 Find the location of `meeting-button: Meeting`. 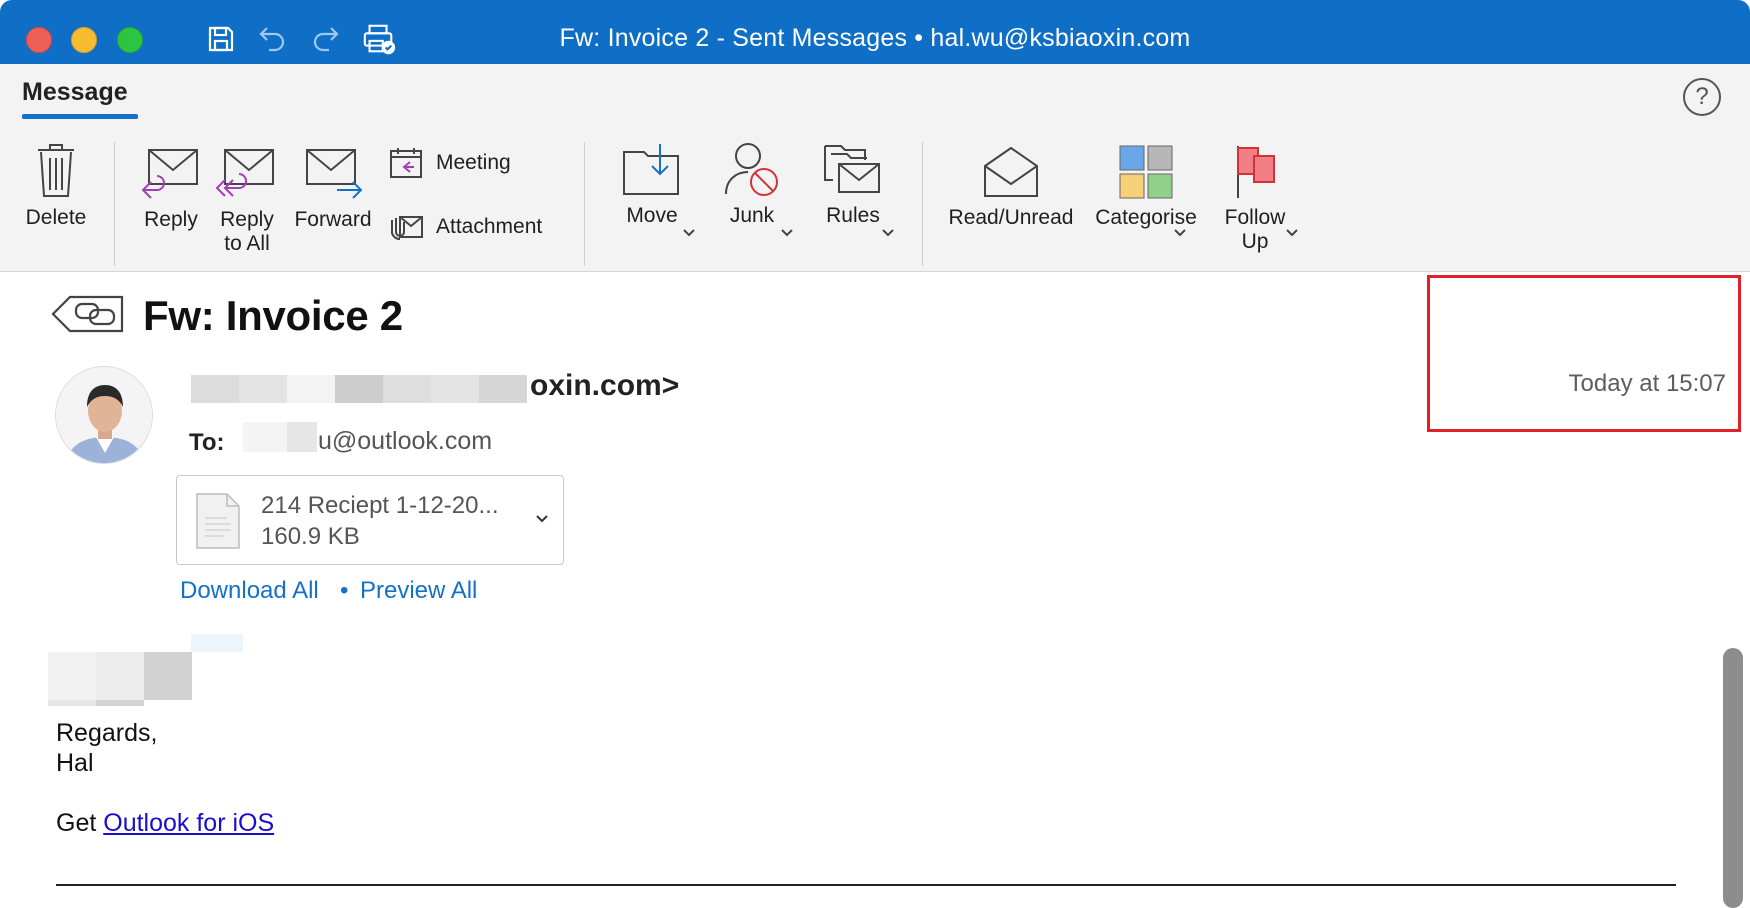

meeting-button: Meeting is located at coordinates (449, 163).